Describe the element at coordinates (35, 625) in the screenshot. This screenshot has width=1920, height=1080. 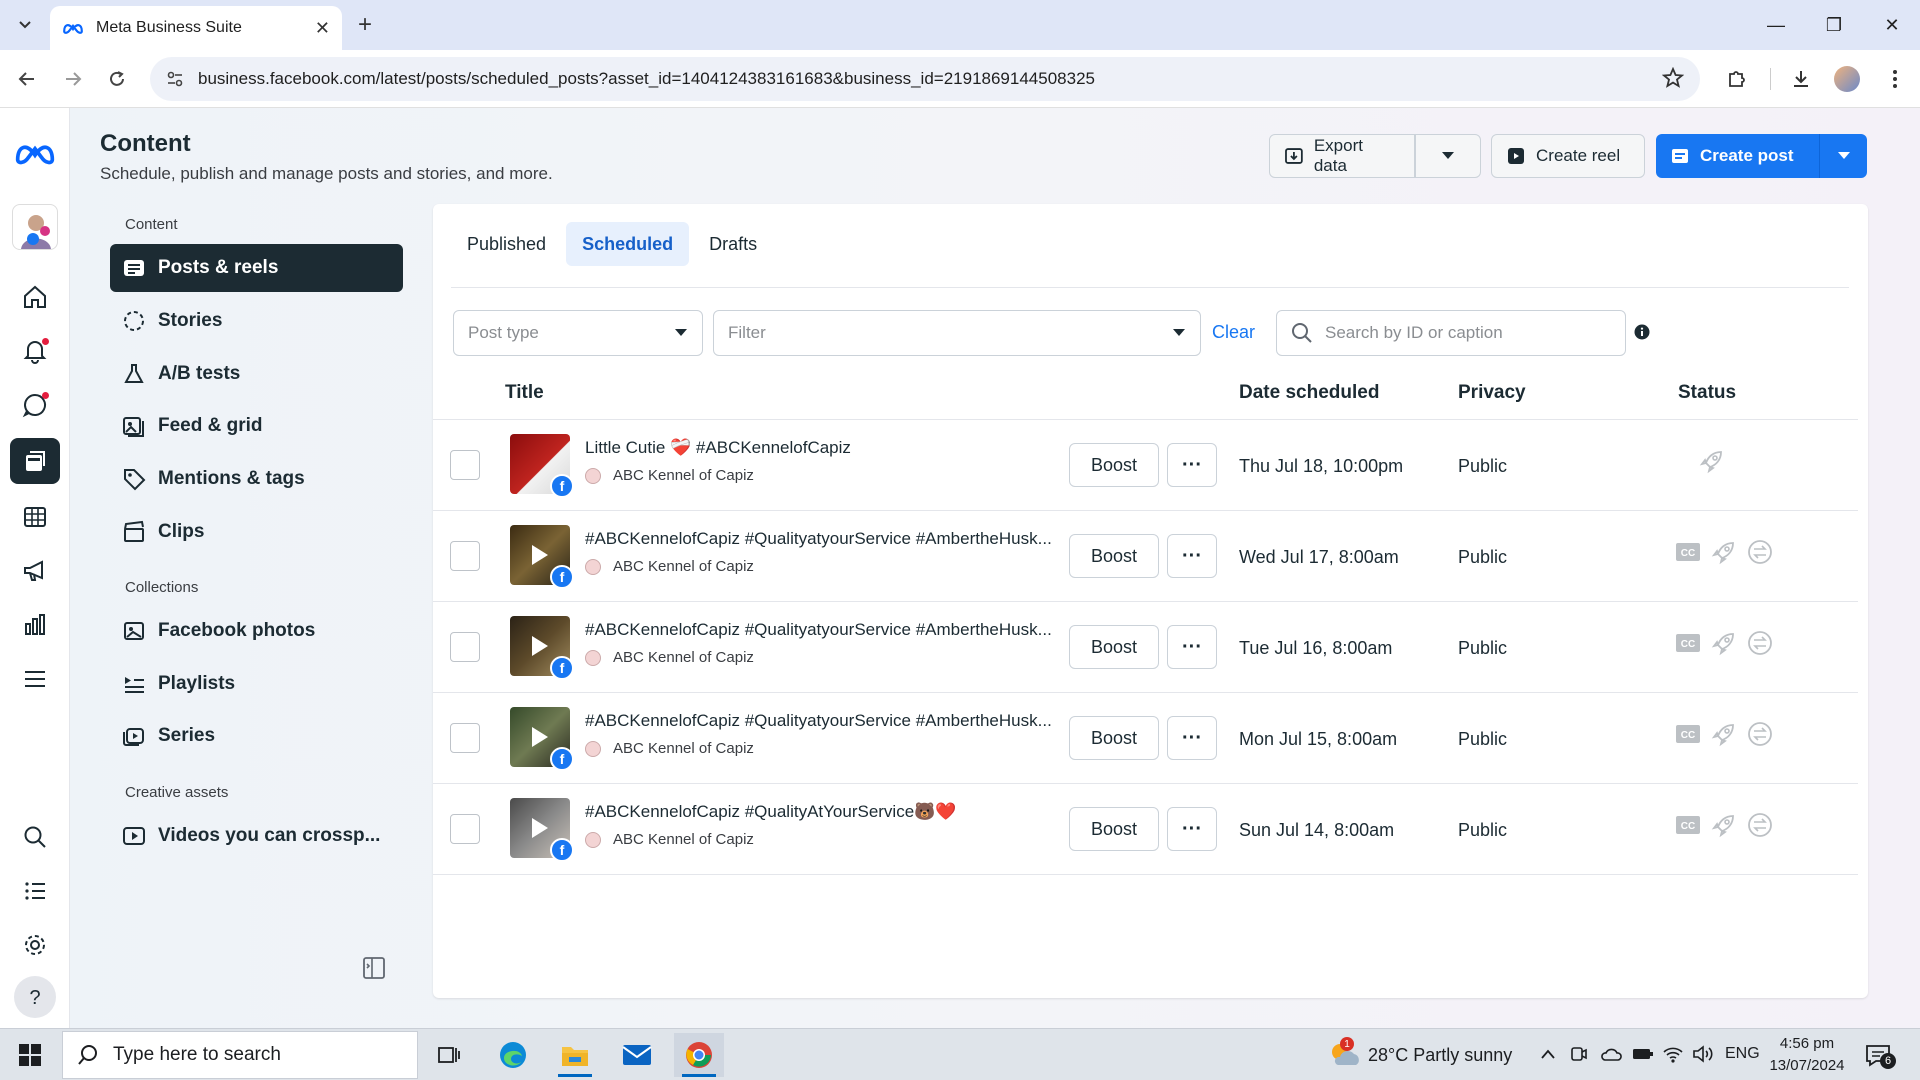
I see `rail-insights` at that location.